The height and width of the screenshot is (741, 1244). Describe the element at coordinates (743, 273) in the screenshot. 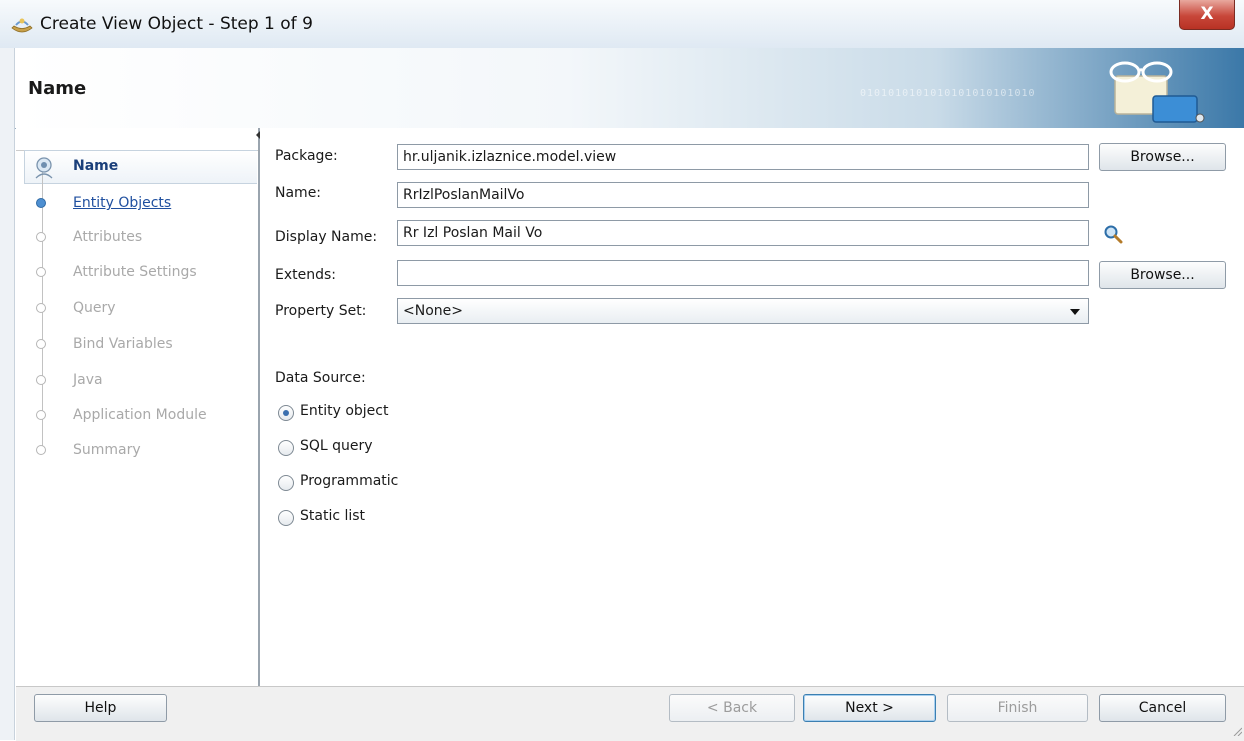

I see `extends-input` at that location.